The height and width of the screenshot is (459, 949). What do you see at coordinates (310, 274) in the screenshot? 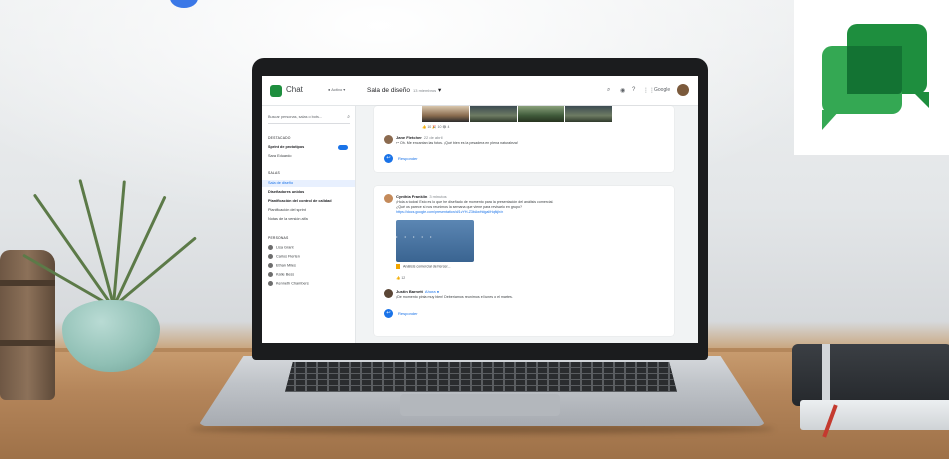
I see `sidebar-person: Katie Bess` at bounding box center [310, 274].